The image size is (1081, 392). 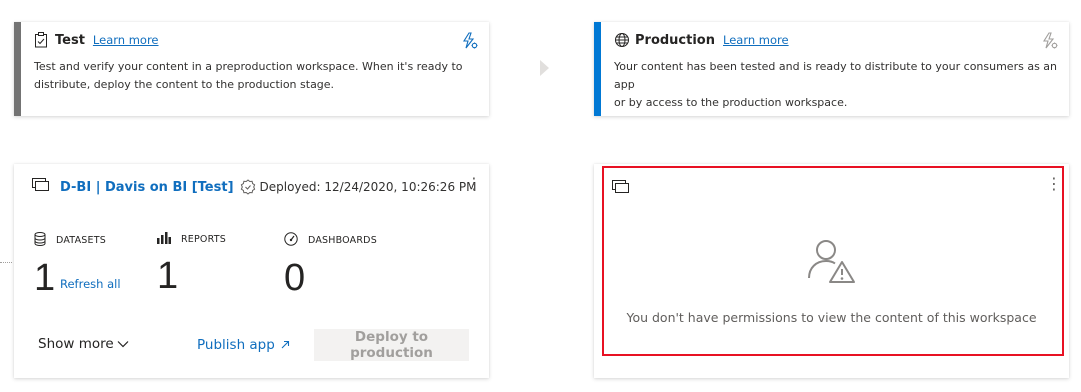 What do you see at coordinates (391, 345) in the screenshot?
I see `deploy-to-production-button: Deploy to production` at bounding box center [391, 345].